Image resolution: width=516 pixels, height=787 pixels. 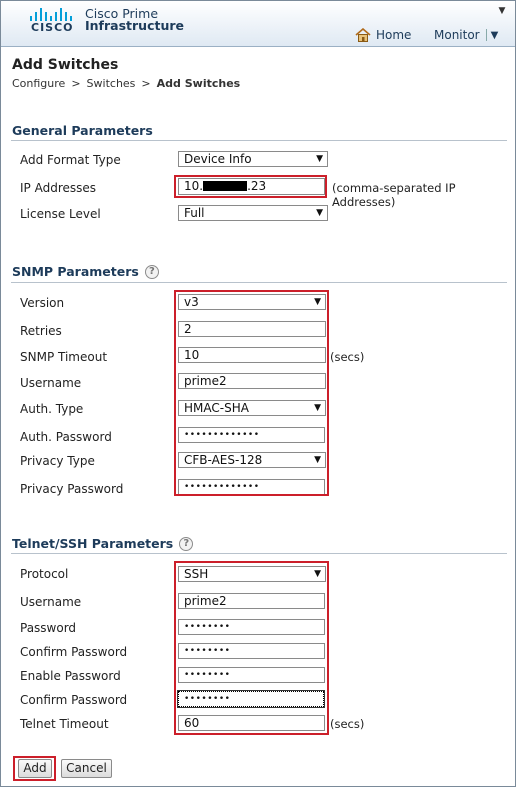 I want to click on cisco-logo: CISCO, so click(x=53, y=21).